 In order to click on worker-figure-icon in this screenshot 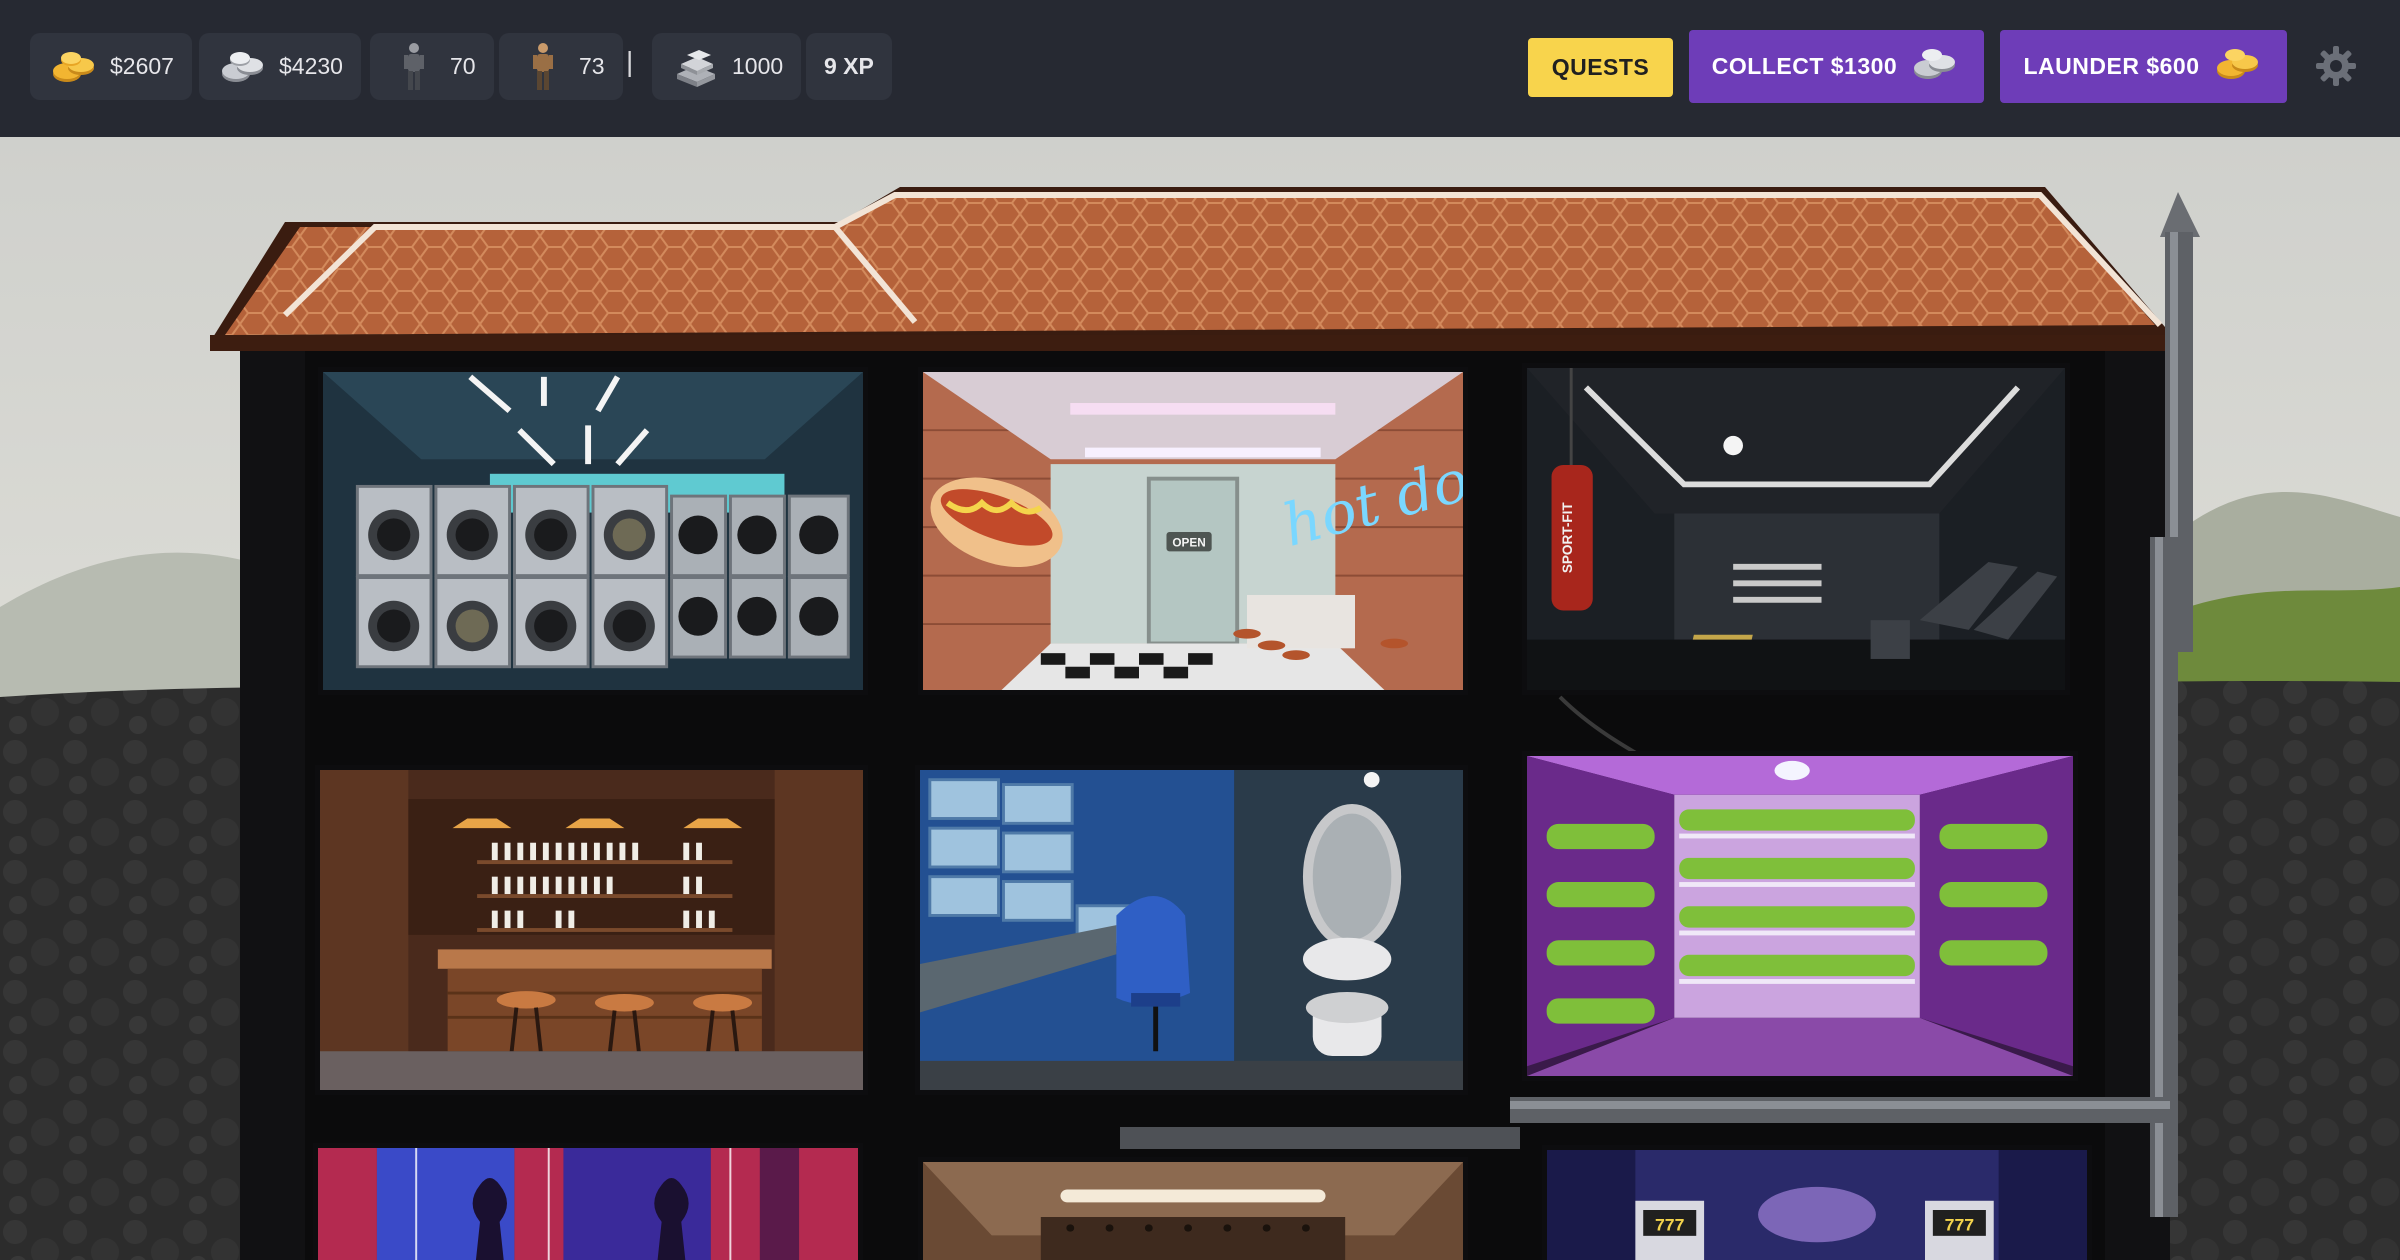, I will do `click(543, 66)`.